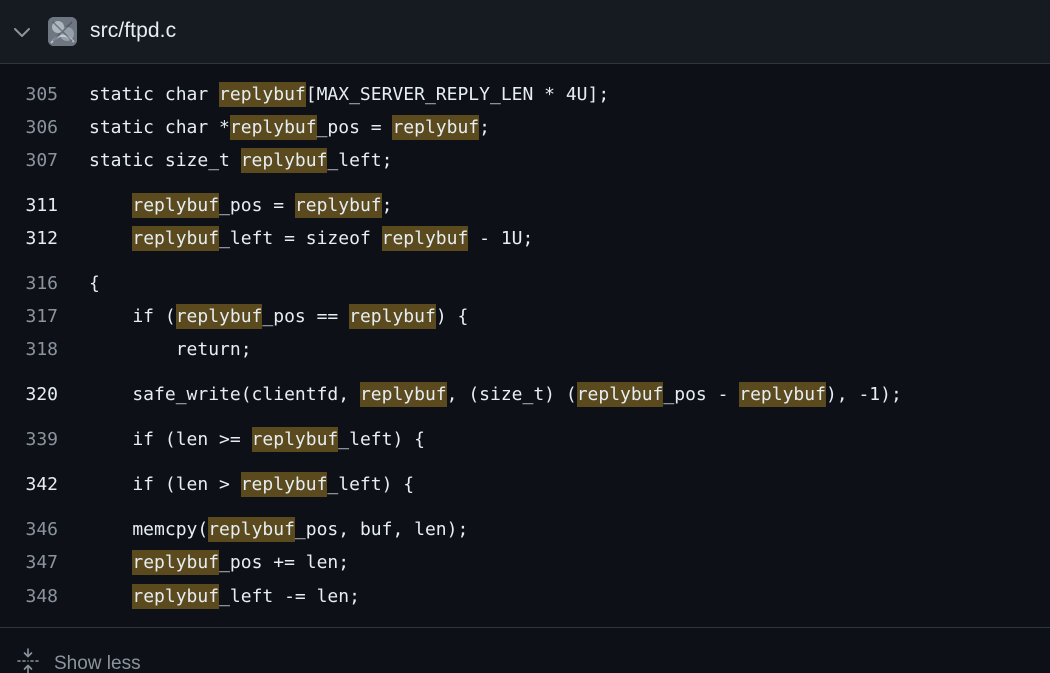 This screenshot has height=673, width=1050. Describe the element at coordinates (170, 349) in the screenshot. I see `code-token: return;` at that location.